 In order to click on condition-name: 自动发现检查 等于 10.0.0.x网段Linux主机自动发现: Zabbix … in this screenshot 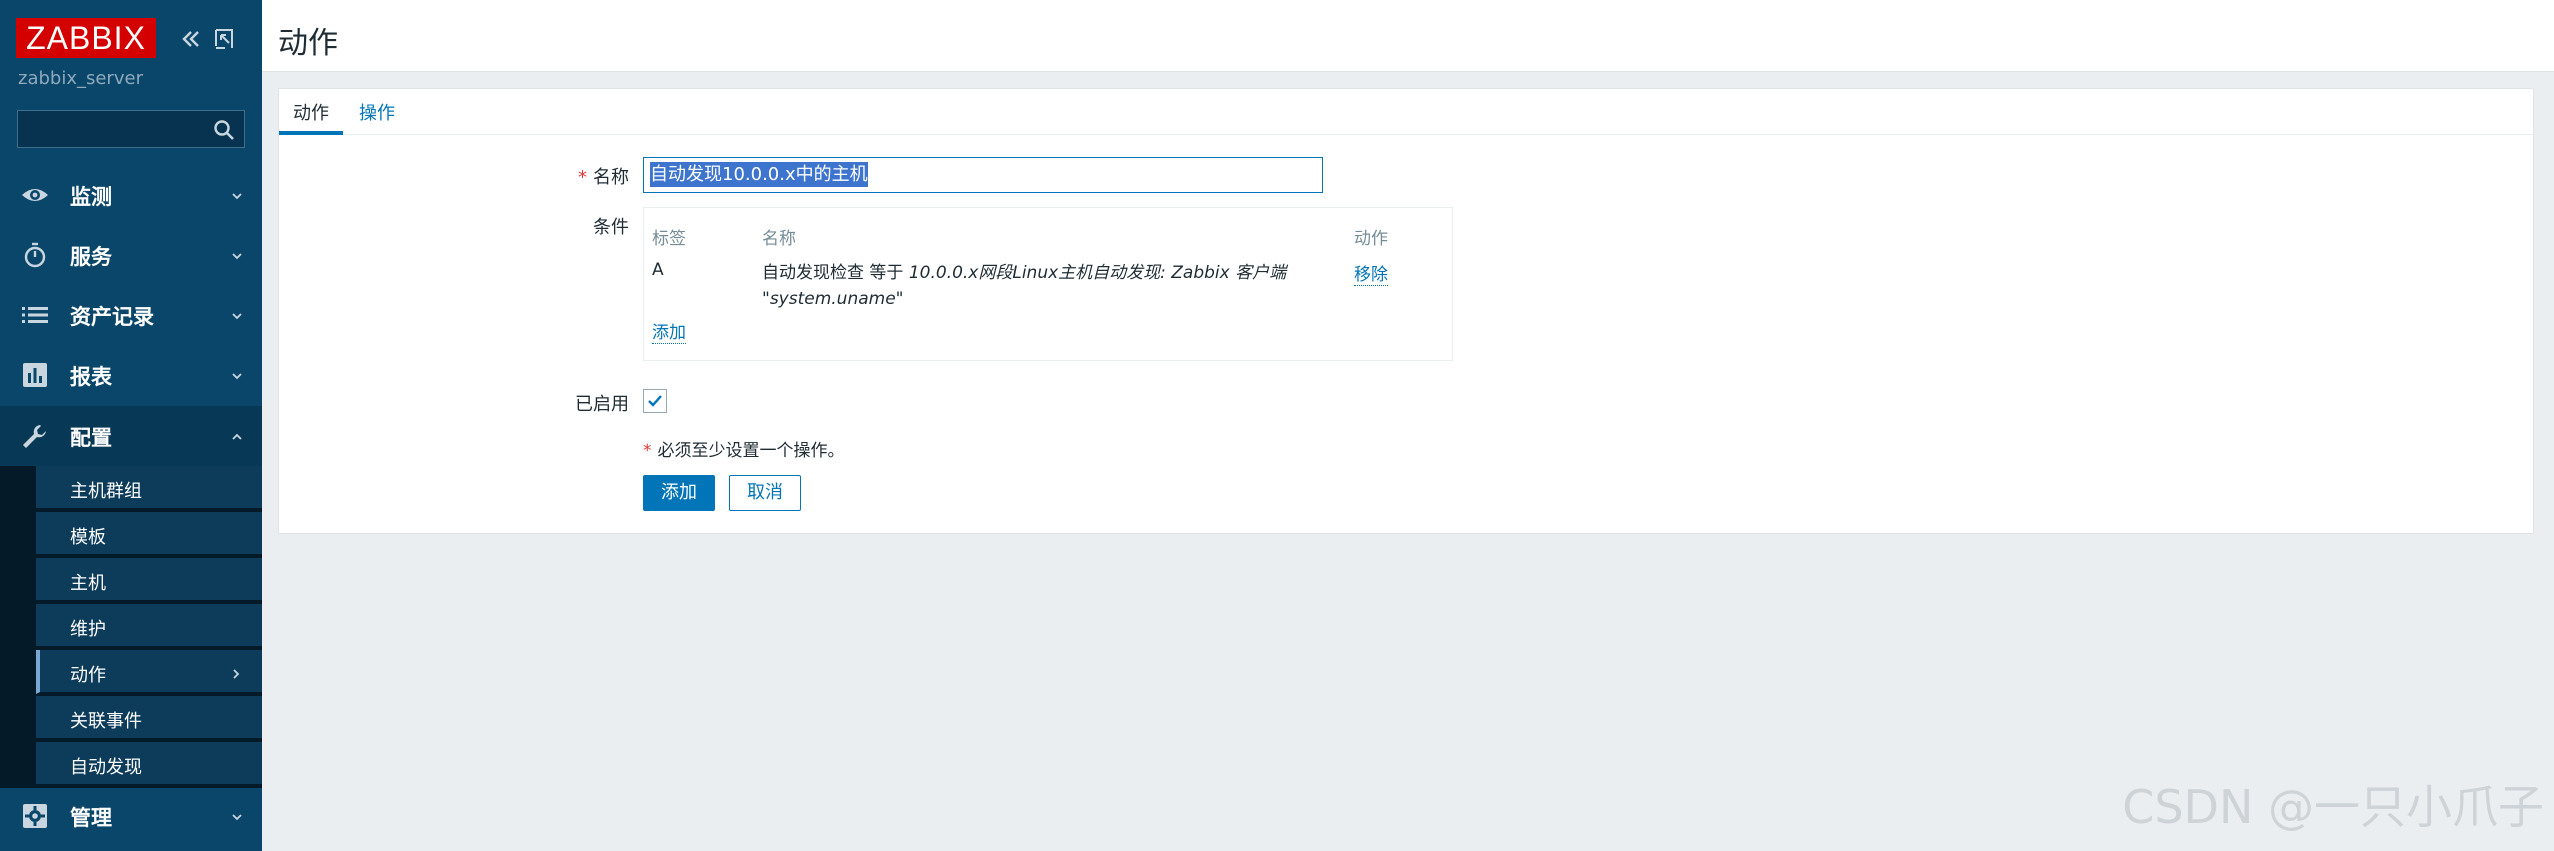, I will do `click(1042, 286)`.